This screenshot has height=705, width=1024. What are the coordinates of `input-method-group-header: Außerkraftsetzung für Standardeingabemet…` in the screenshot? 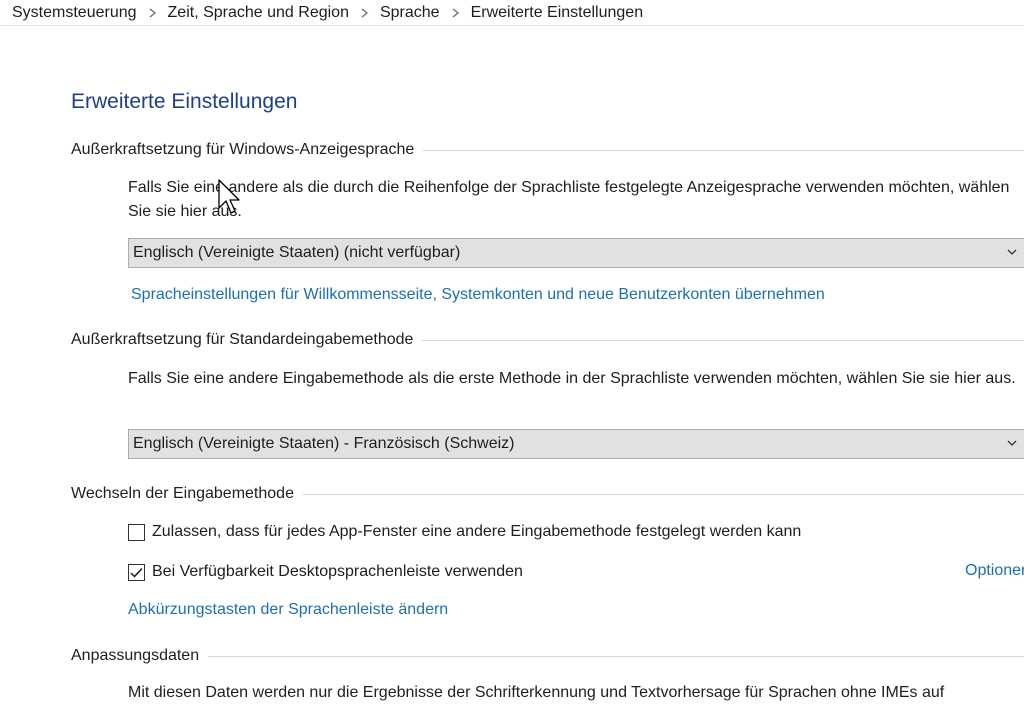 It's located at (547, 340).